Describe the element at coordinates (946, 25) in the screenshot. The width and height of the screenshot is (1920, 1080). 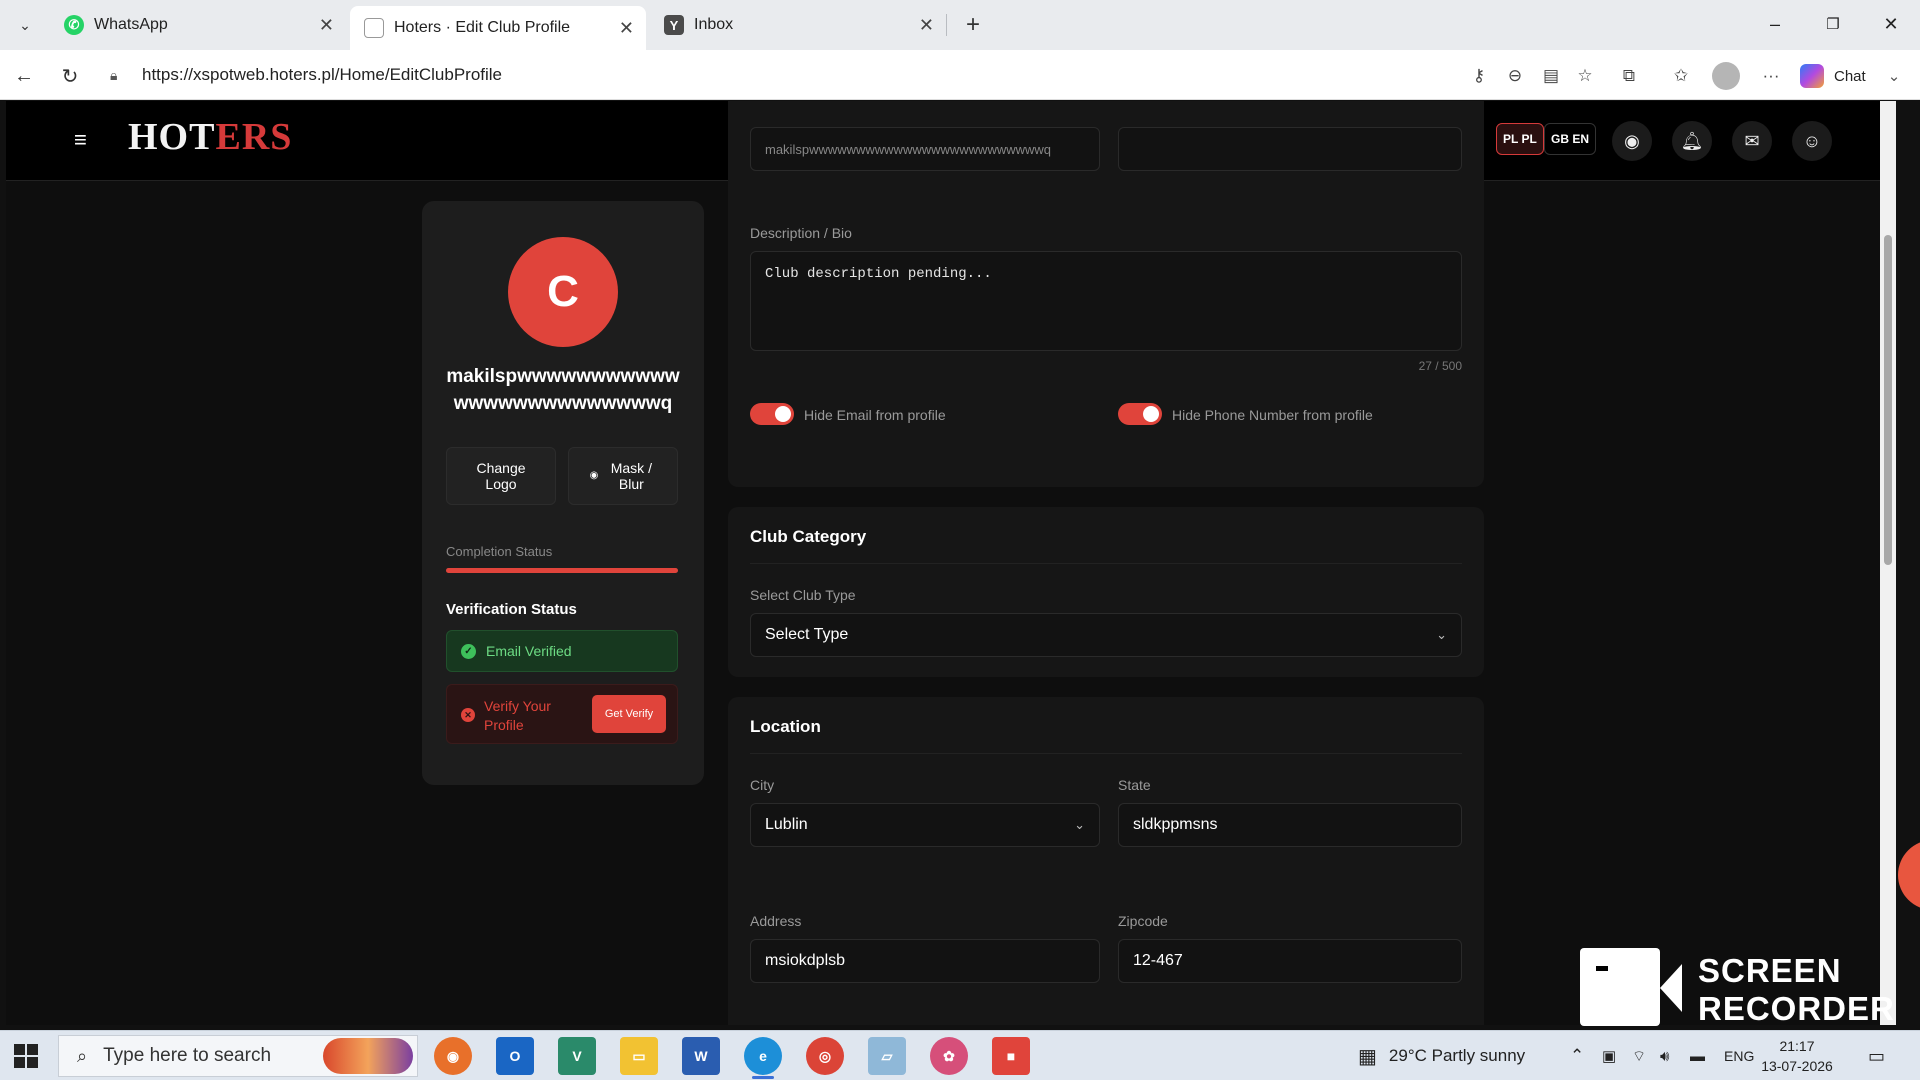
I see `tab-divider` at that location.